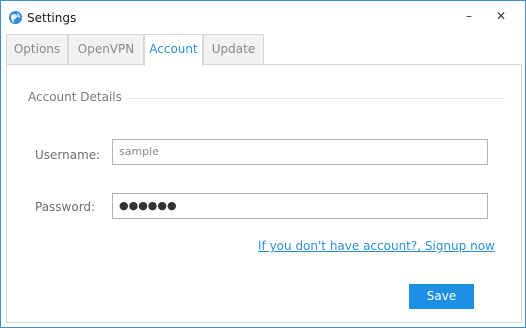  Describe the element at coordinates (315, 98) in the screenshot. I see `group-divider` at that location.